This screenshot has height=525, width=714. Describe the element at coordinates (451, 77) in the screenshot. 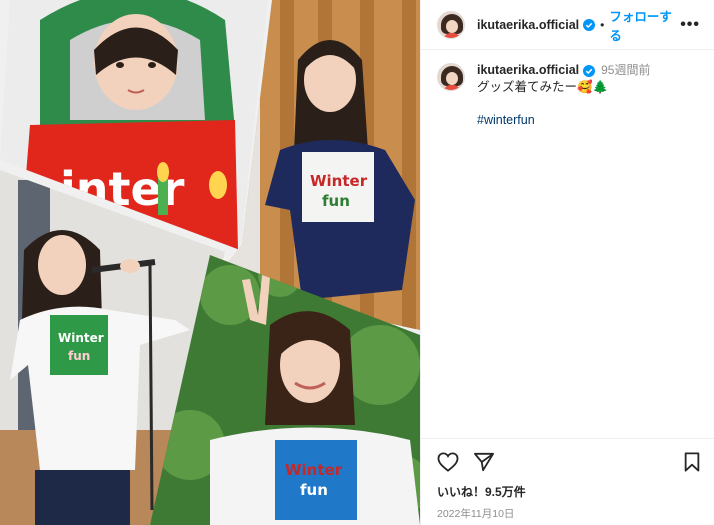

I see `caption-avatar` at that location.